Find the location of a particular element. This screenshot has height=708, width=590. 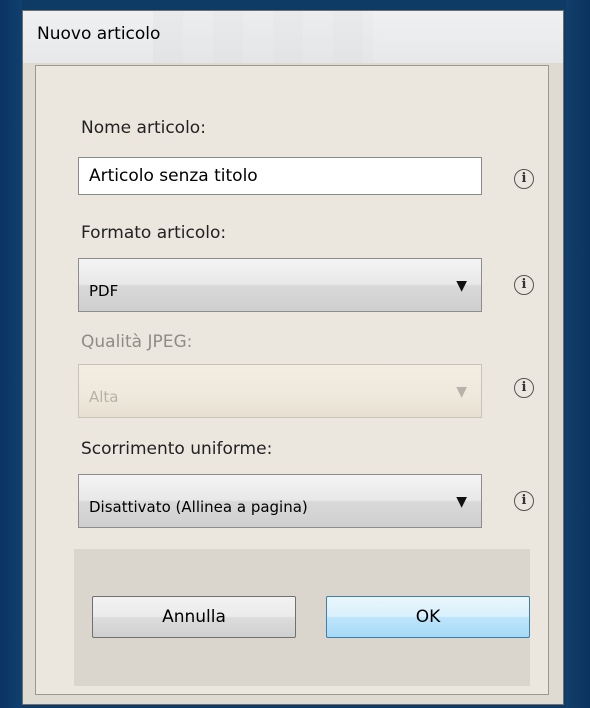

article-name-label: Nome articolo: is located at coordinates (143, 128).